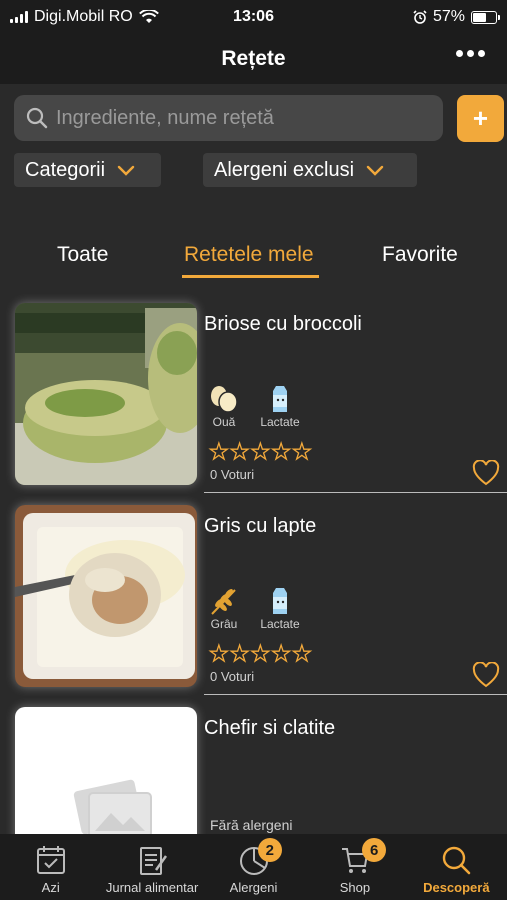 Image resolution: width=507 pixels, height=900 pixels. Describe the element at coordinates (251, 825) in the screenshot. I see `no-allergens-label: Fără alergeni` at that location.